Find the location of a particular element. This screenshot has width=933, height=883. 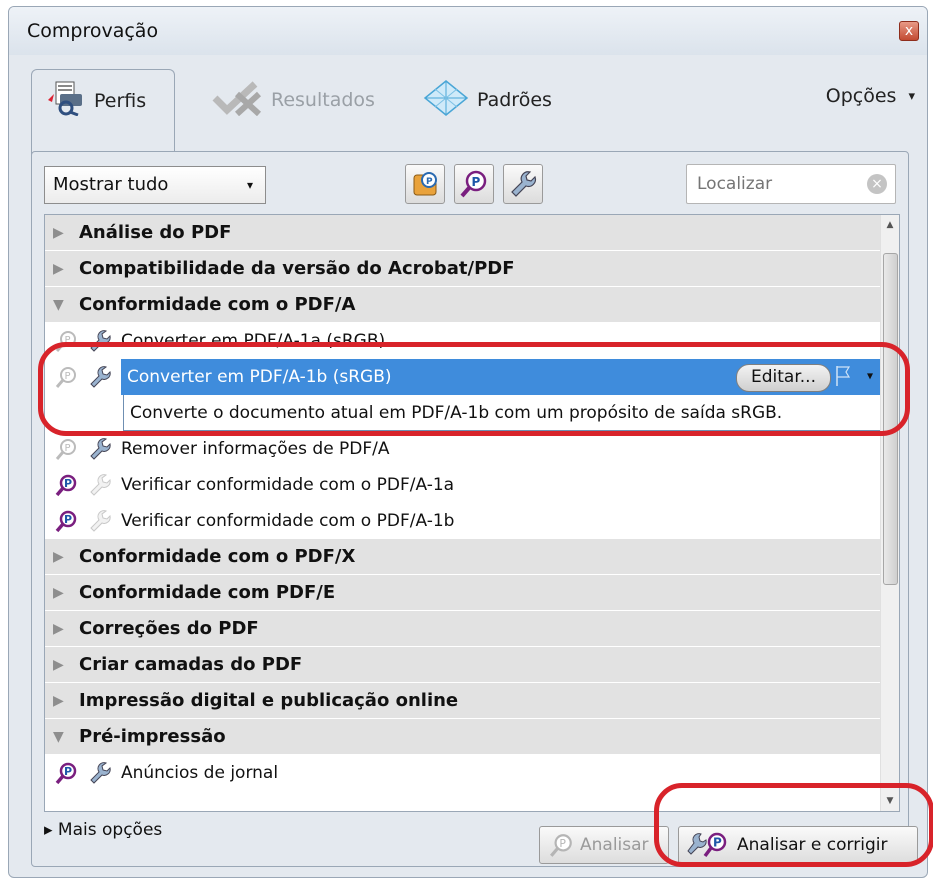

category-row-pdfa: ▼ Conformidade com o PDF/A is located at coordinates (464, 305).